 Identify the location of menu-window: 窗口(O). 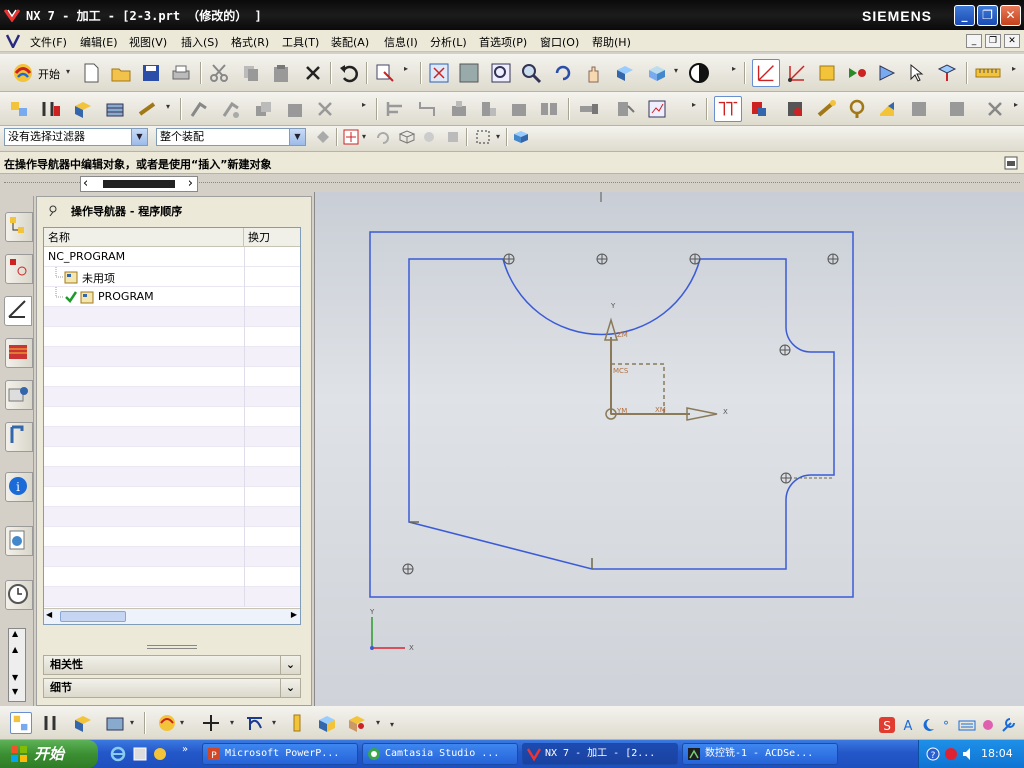
(559, 42).